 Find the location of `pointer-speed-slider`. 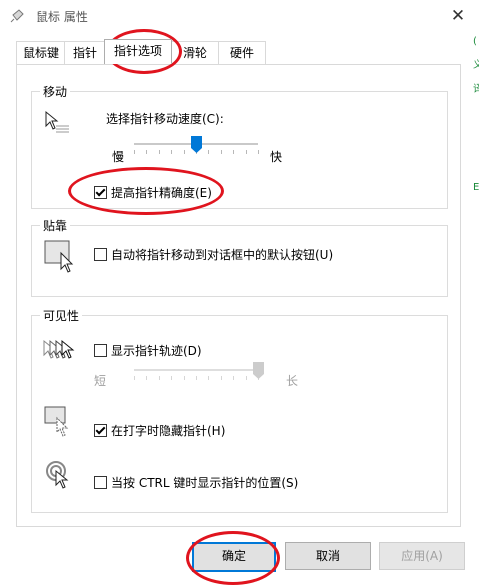

pointer-speed-slider is located at coordinates (196, 149).